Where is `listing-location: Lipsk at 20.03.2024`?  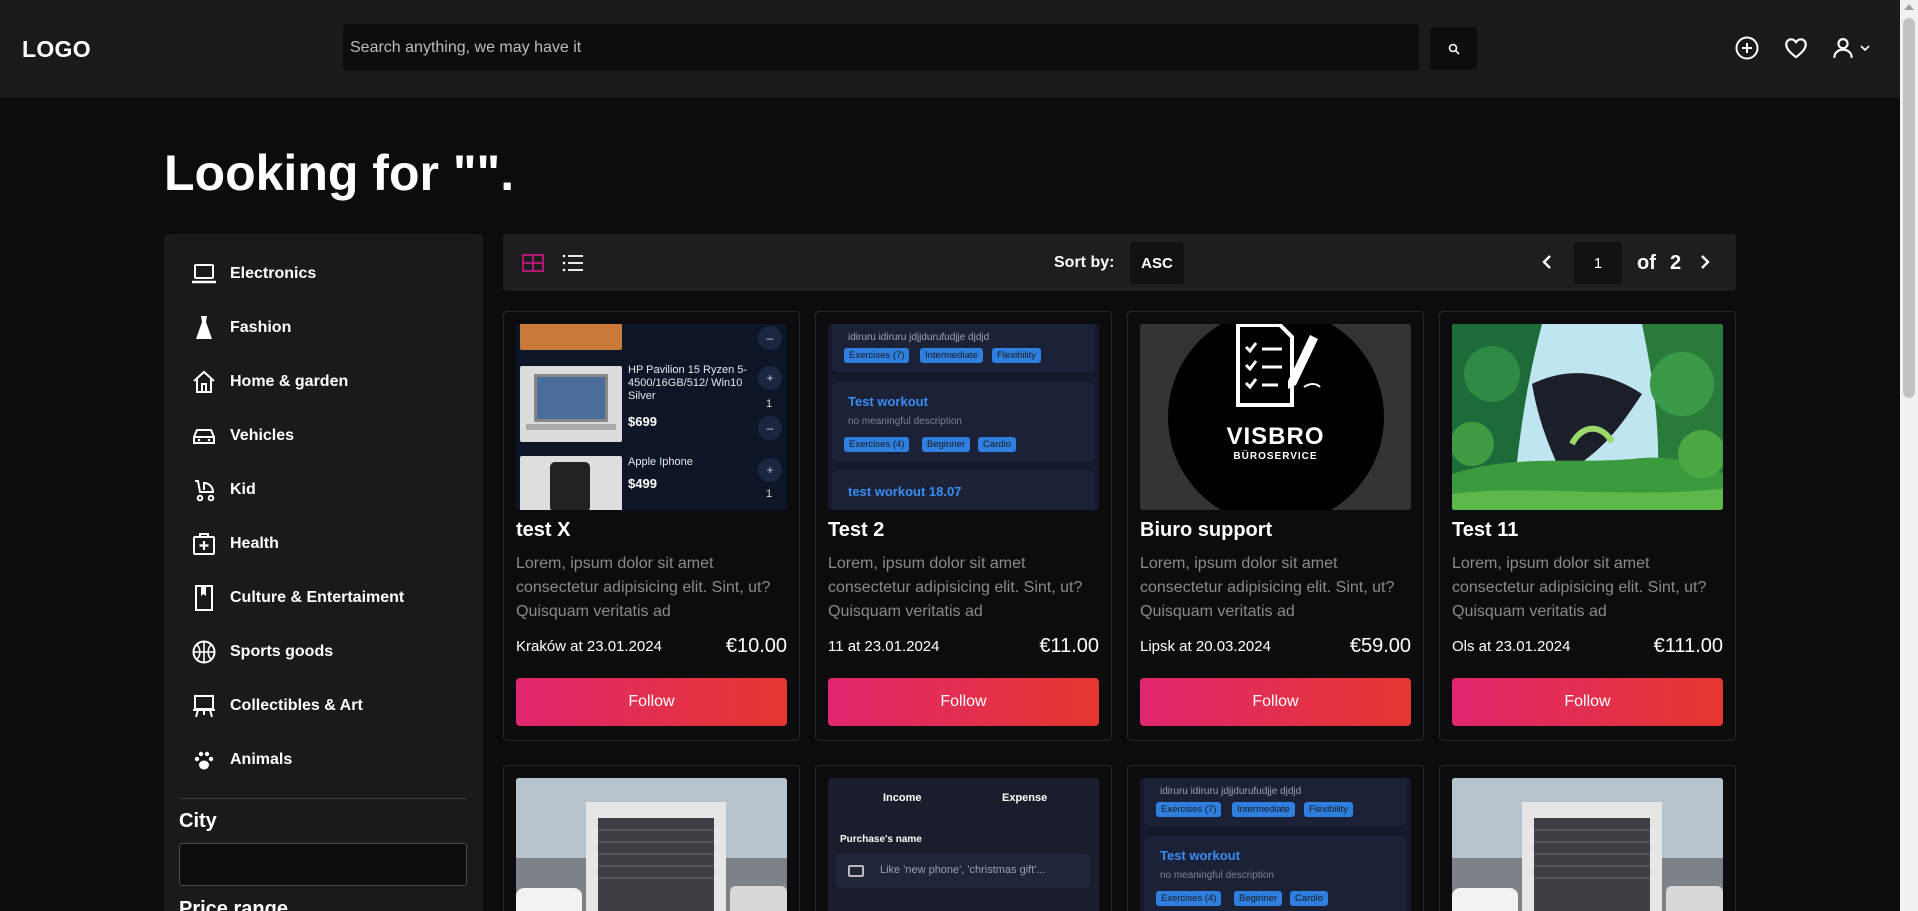
listing-location: Lipsk at 20.03.2024 is located at coordinates (1205, 646).